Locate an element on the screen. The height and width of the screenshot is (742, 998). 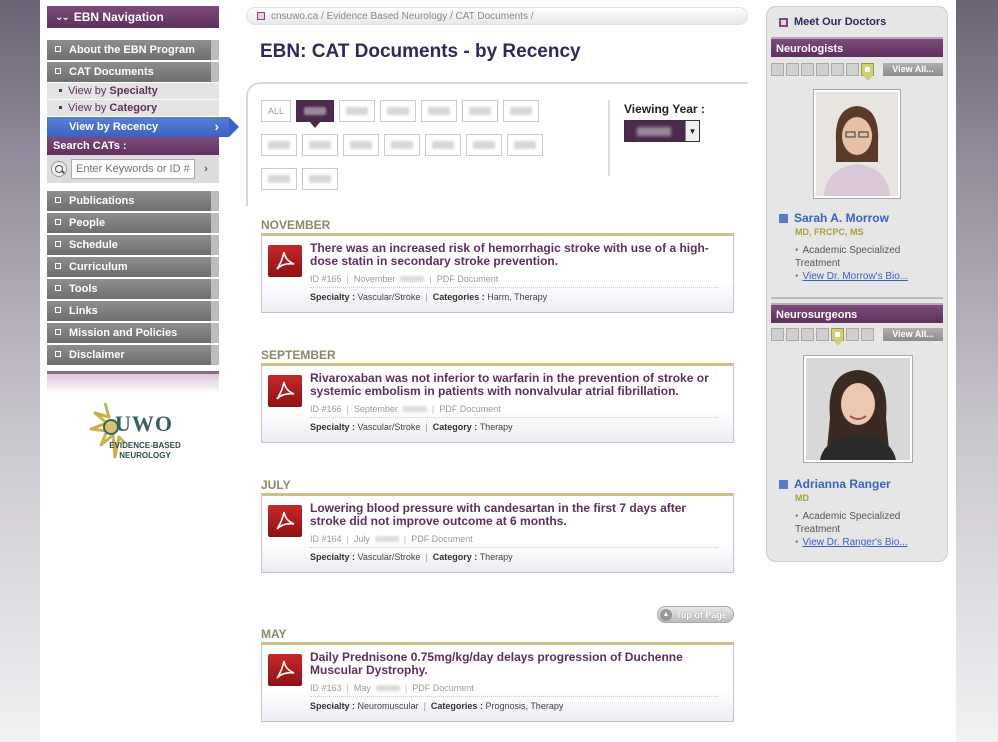
doctor-name: Adrianna Ranger is located at coordinates (835, 484).